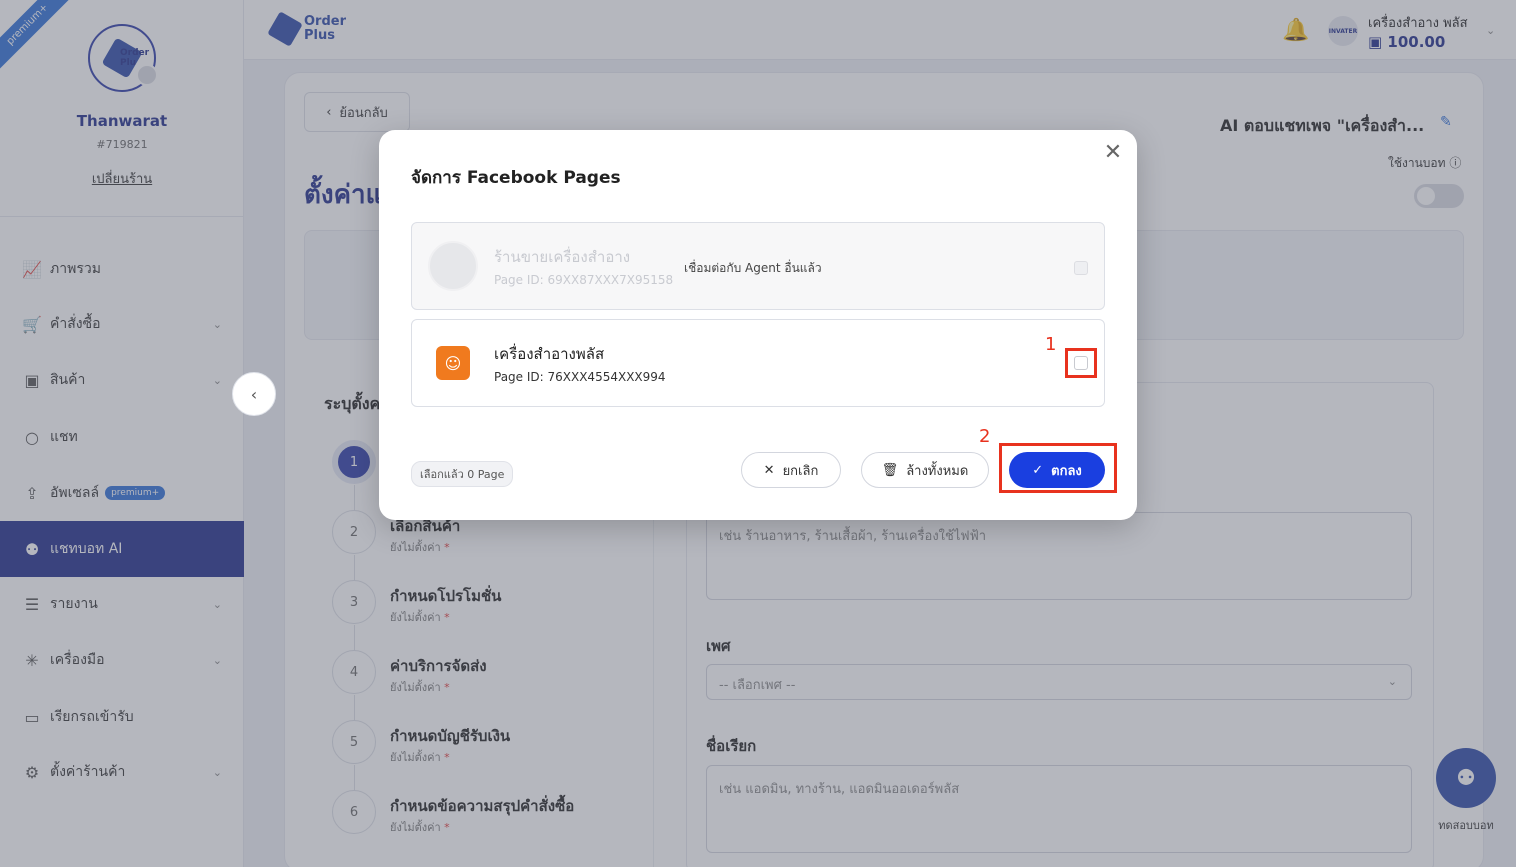 The width and height of the screenshot is (1516, 867). Describe the element at coordinates (584, 280) in the screenshot. I see `page-id: Page ID: 69XX87XXX7X95158` at that location.